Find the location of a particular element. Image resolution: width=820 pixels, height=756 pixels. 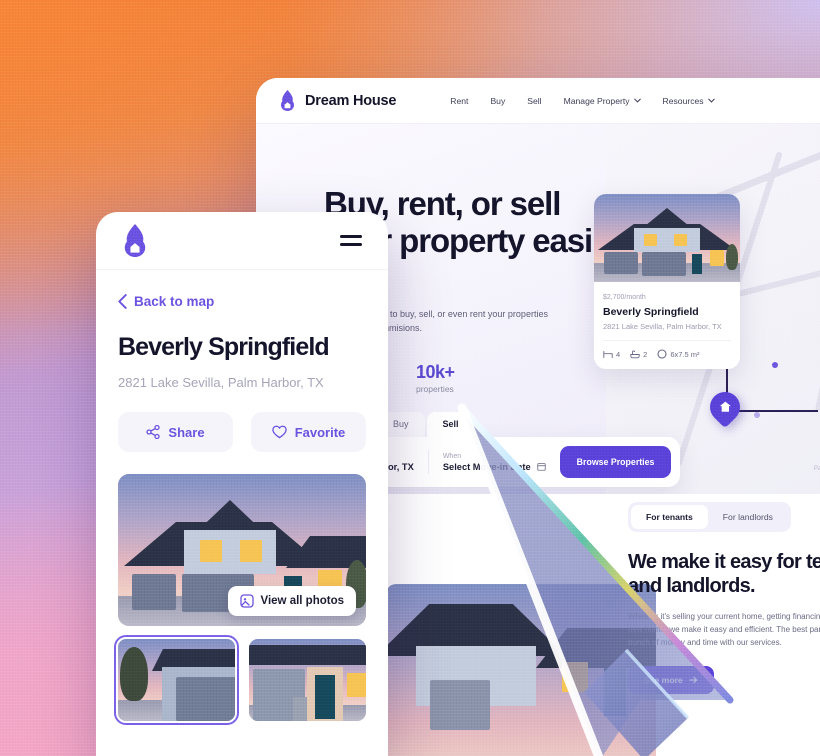

meta-area: 6x7.5 m² is located at coordinates (678, 354).